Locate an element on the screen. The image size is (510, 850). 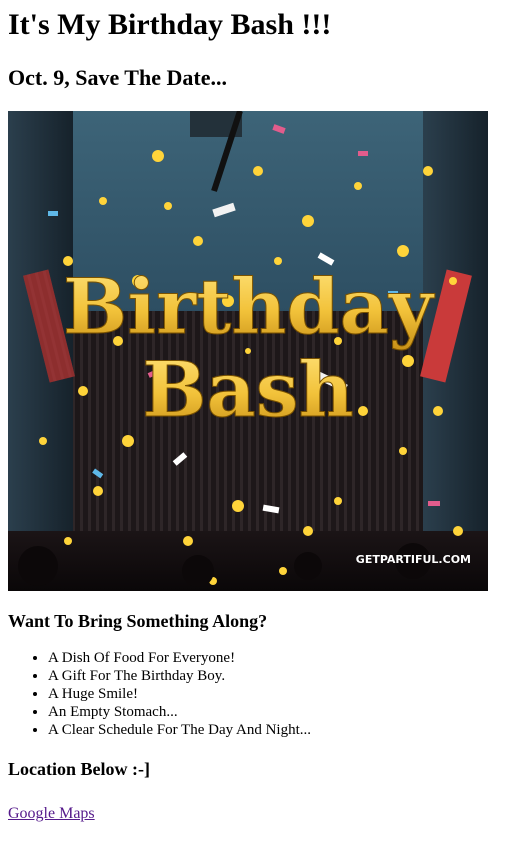
google-maps-link: Google Maps is located at coordinates (51, 814).